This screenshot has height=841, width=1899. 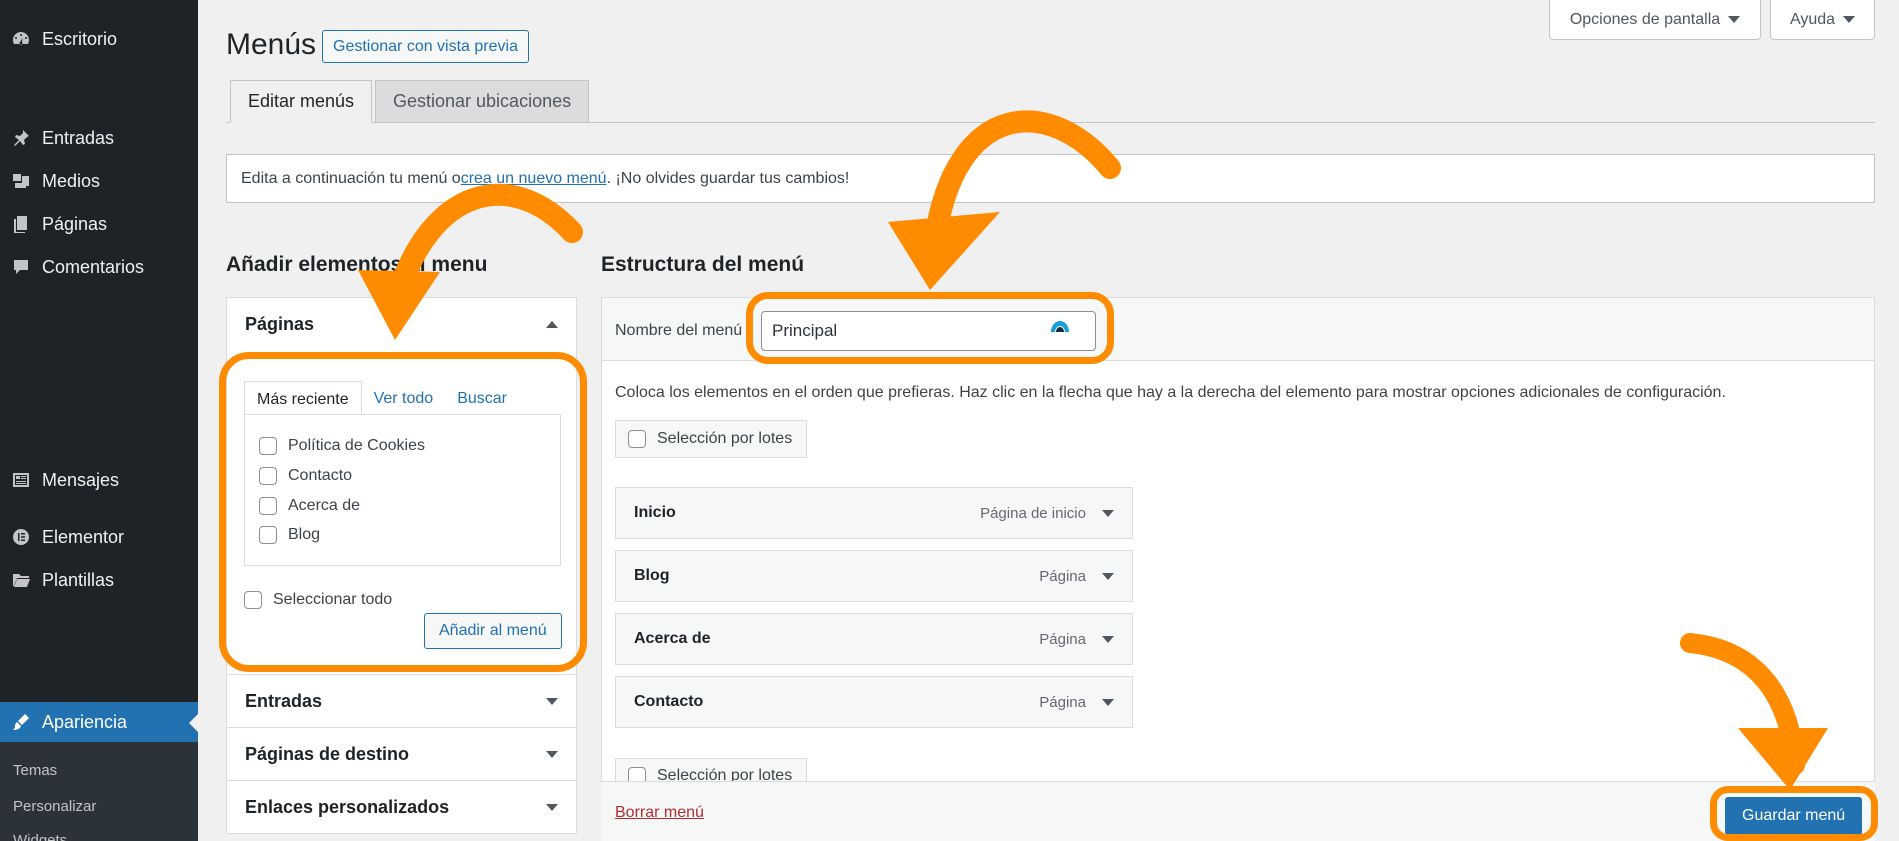 I want to click on posts-accordion: Entradas, so click(x=401, y=701).